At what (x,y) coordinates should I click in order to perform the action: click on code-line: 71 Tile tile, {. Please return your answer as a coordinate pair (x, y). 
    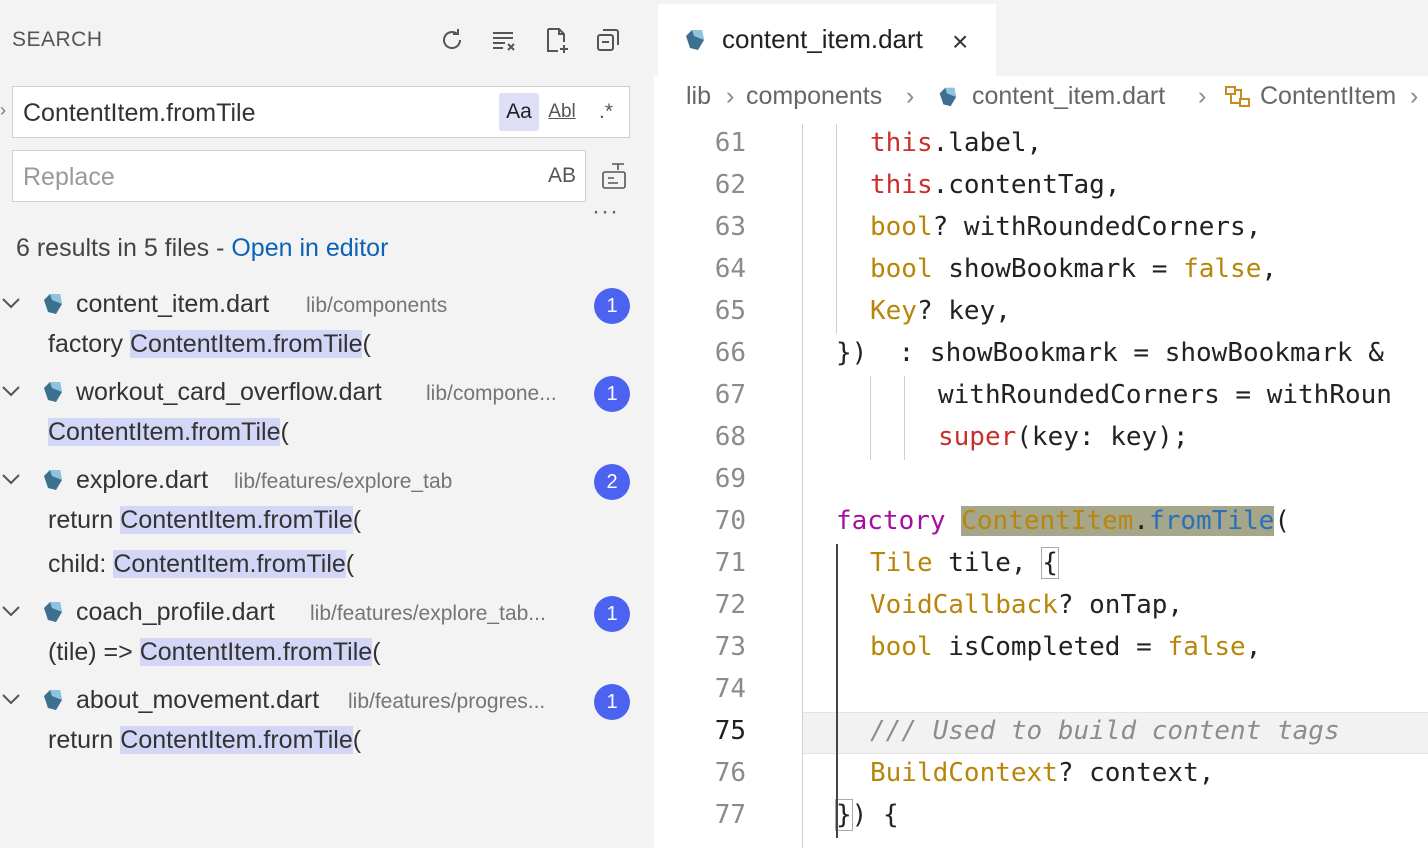
    Looking at the image, I should click on (1041, 565).